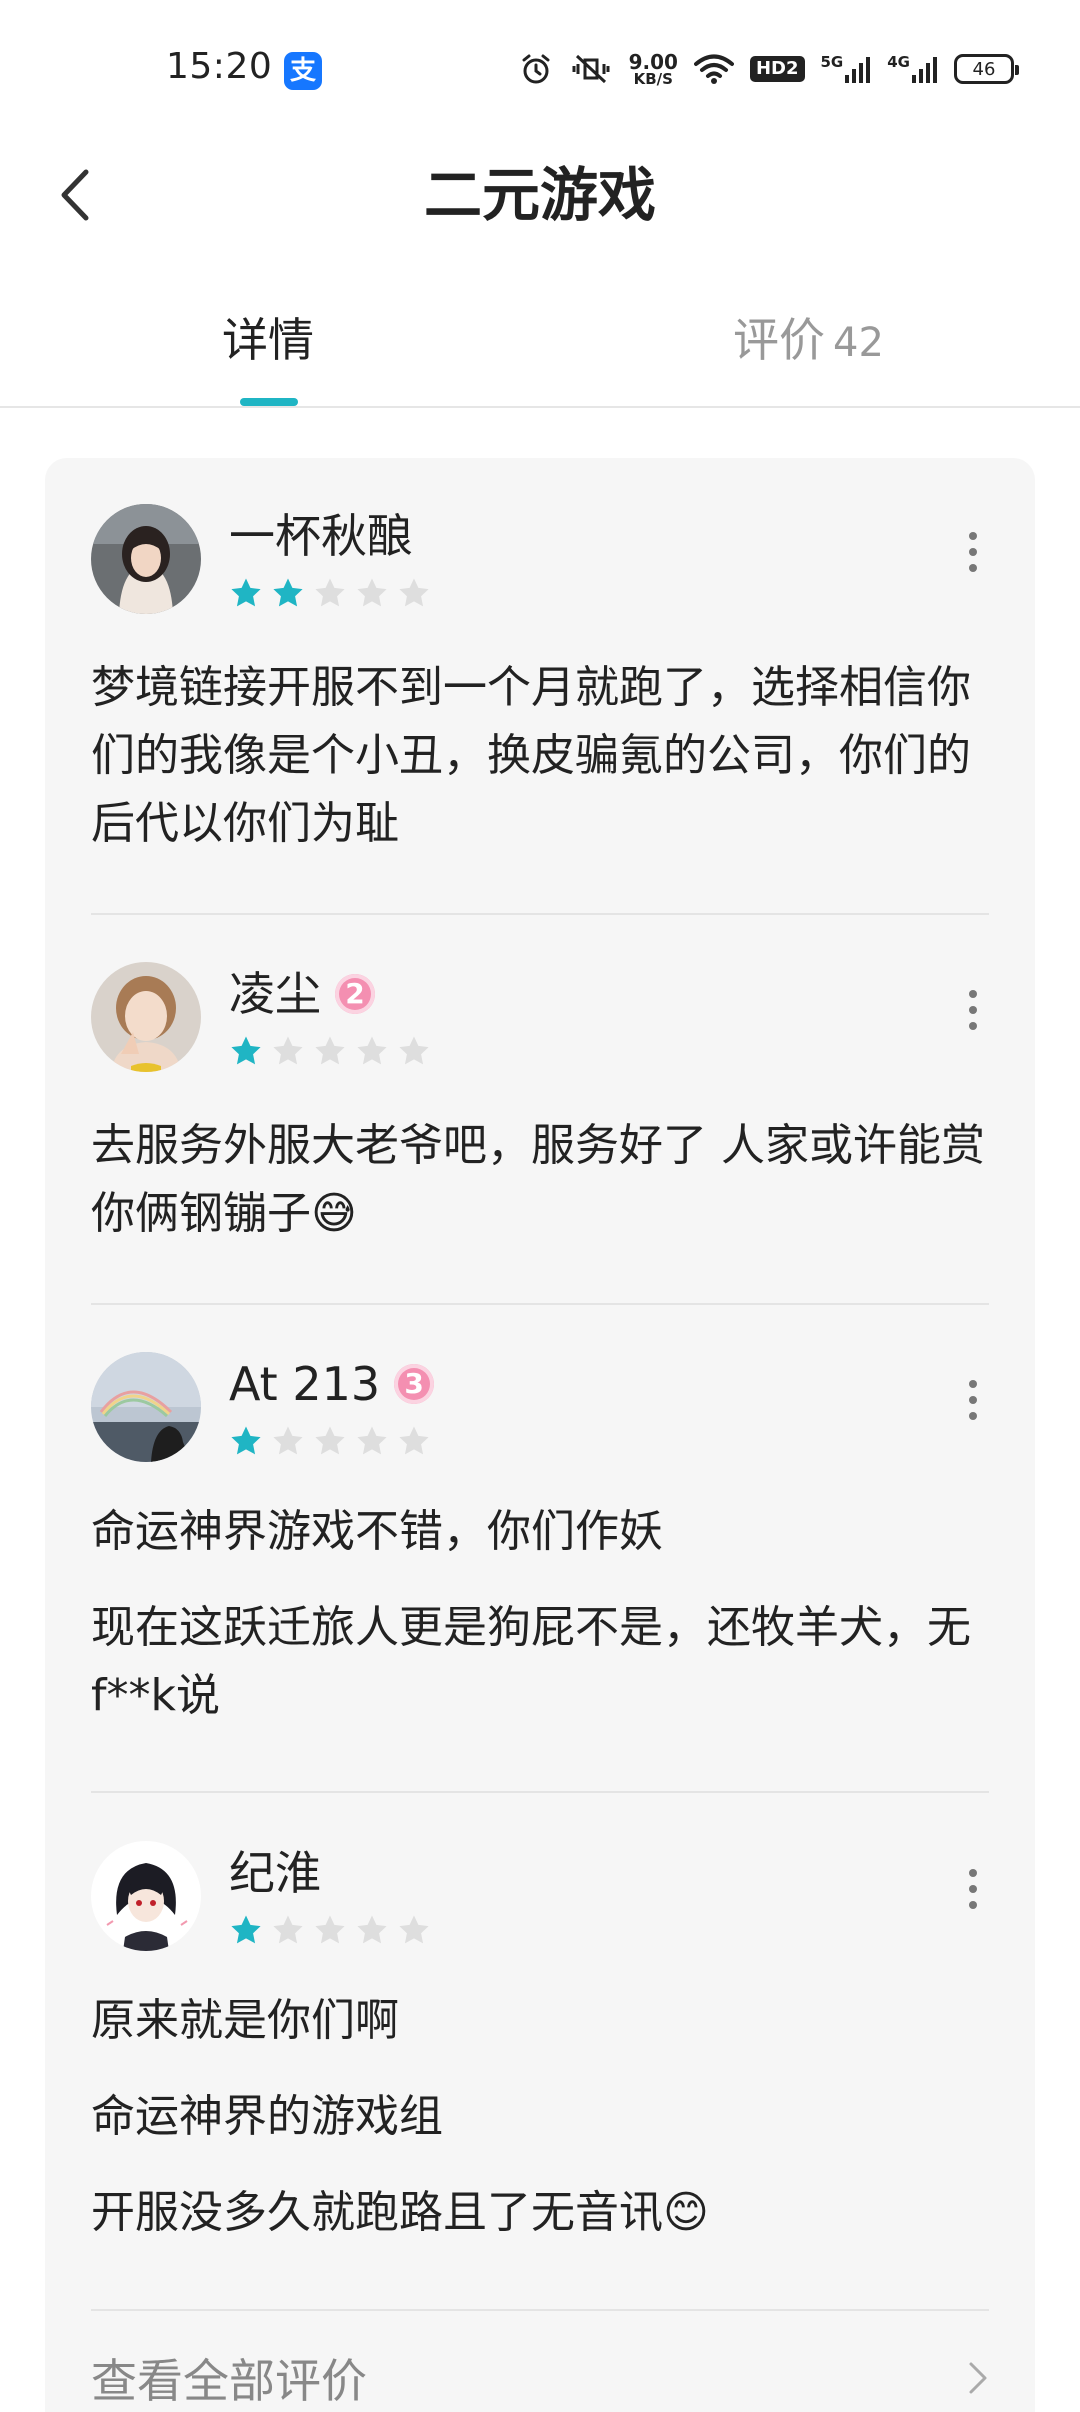 This screenshot has width=1080, height=2412. Describe the element at coordinates (538, 1179) in the screenshot. I see `review-paragraph: 去服务外服大老爷吧，服务好了 人家或许能赏你俩钢镚子😅` at that location.